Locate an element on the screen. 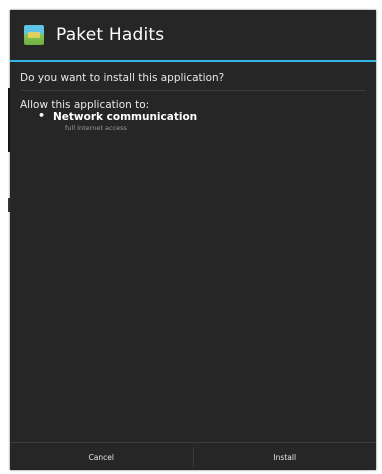 Image resolution: width=382 pixels, height=474 pixels. app-name: Paket Hadits is located at coordinates (110, 35).